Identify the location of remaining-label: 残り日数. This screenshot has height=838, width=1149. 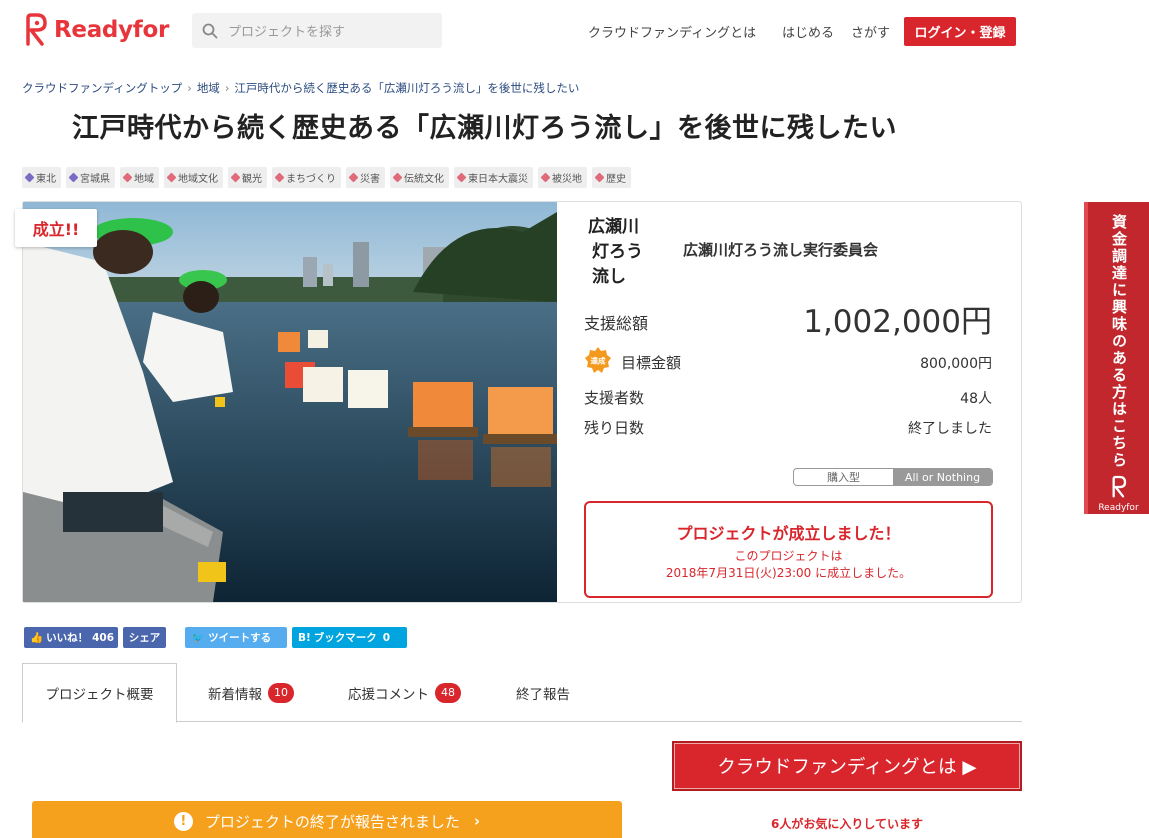
(614, 428).